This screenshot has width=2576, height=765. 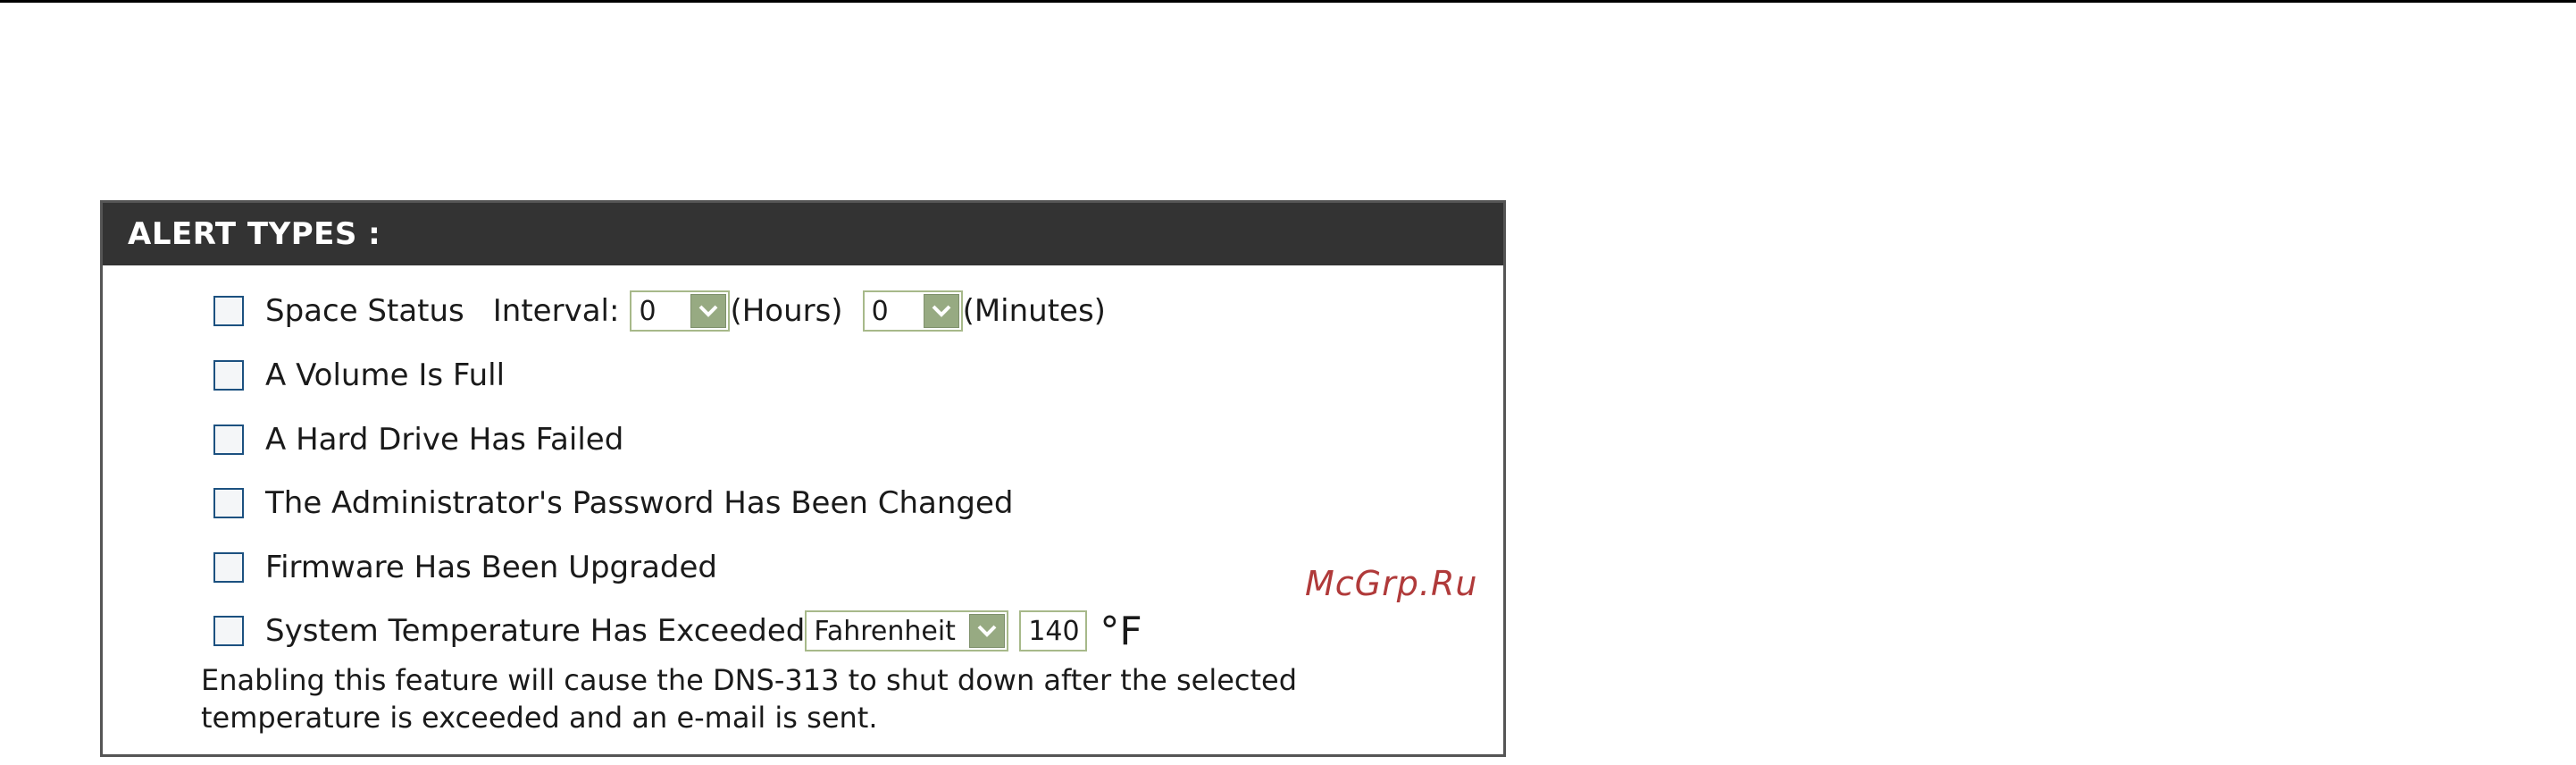 I want to click on space-status-checkbox, so click(x=229, y=311).